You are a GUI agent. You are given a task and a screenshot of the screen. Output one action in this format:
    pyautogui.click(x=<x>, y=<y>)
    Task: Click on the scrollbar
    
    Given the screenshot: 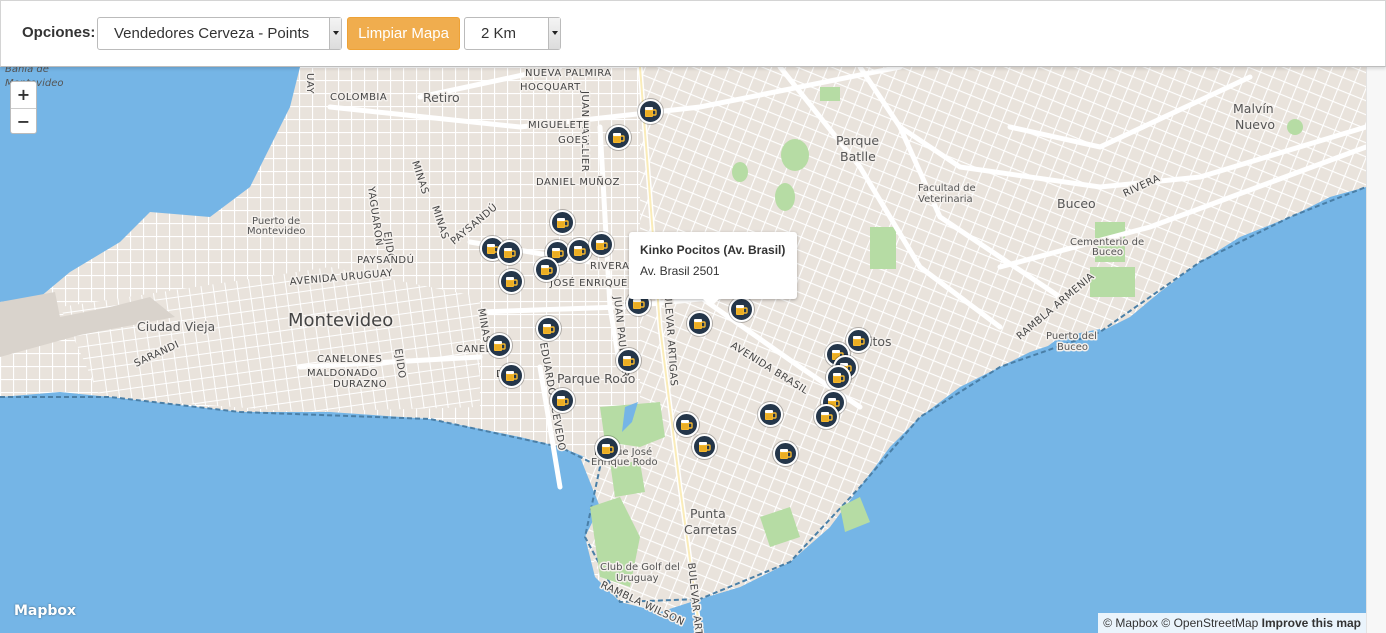 What is the action you would take?
    pyautogui.click(x=1376, y=350)
    